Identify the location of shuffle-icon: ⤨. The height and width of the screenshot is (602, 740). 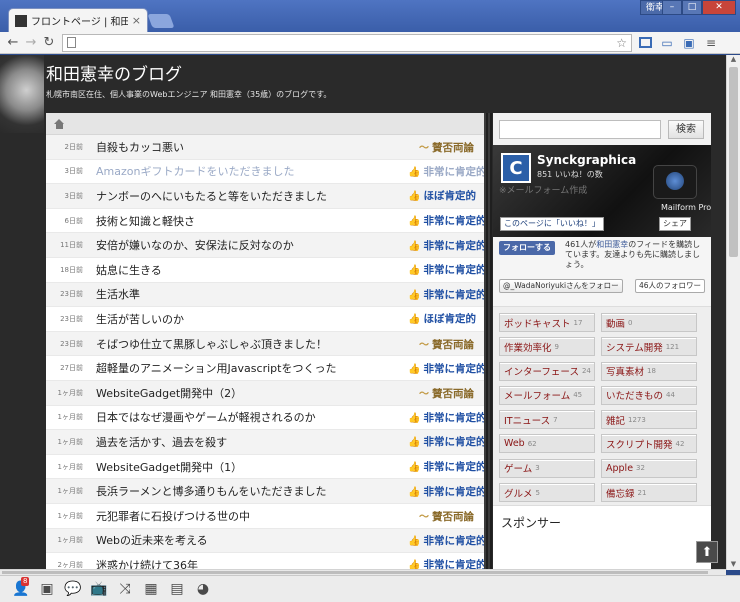
(125, 589).